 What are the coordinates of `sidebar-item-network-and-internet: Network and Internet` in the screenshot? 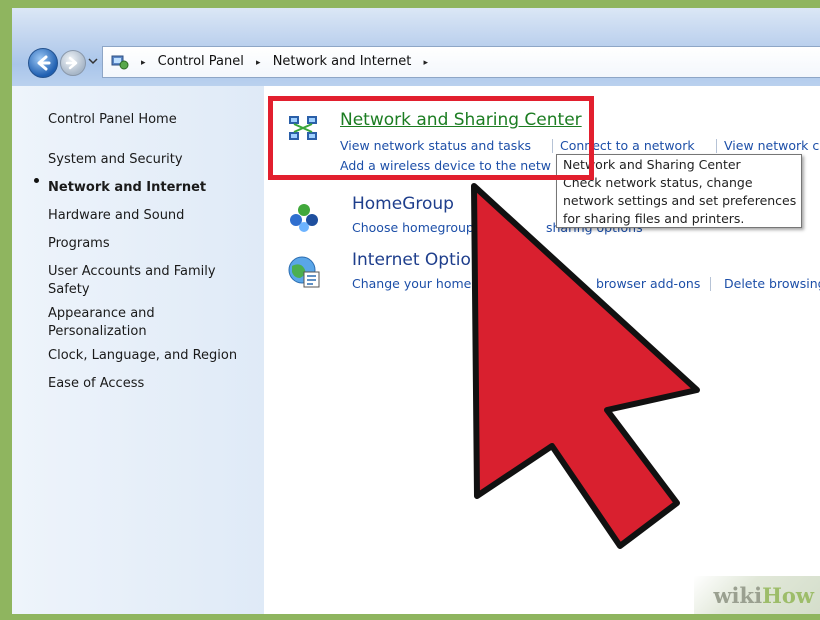 It's located at (150, 188).